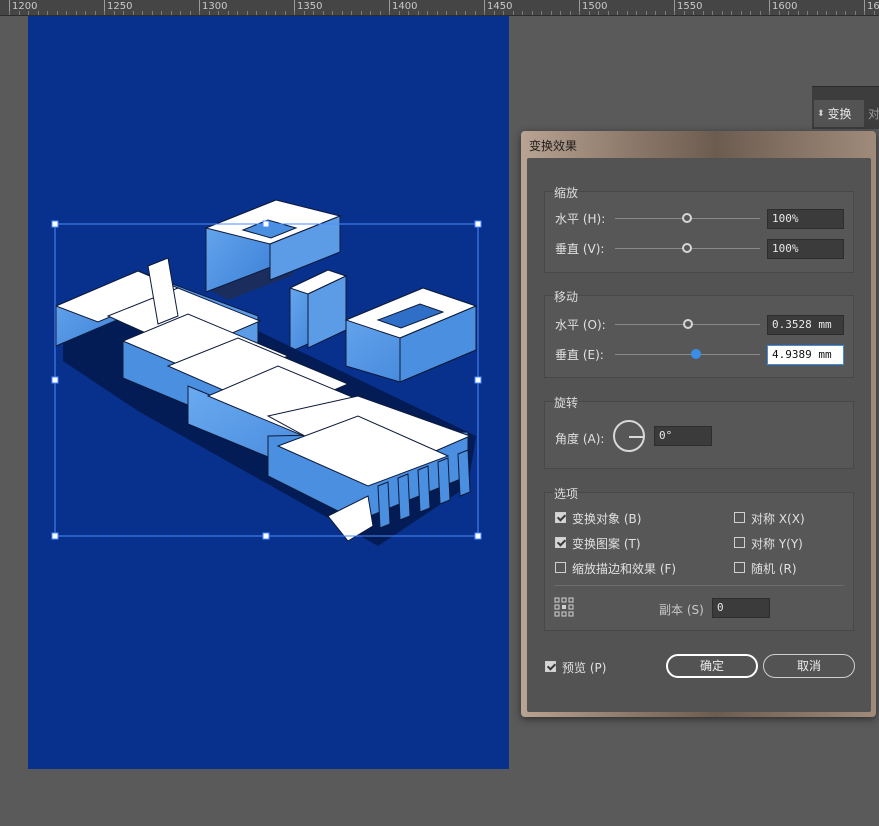 The image size is (879, 826). I want to click on tab-transform: ⬍ 变换, so click(839, 113).